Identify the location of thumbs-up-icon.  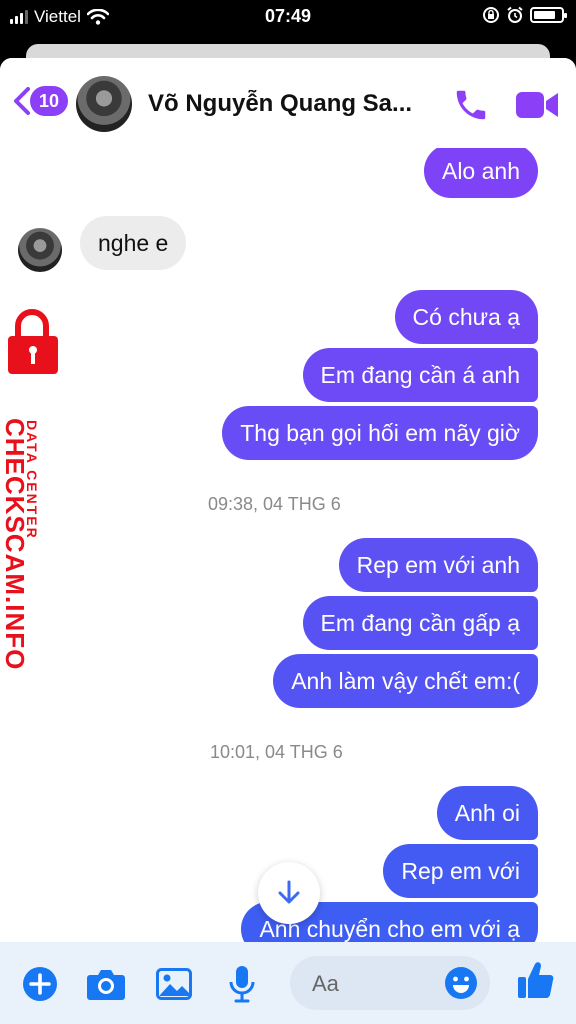
(536, 980).